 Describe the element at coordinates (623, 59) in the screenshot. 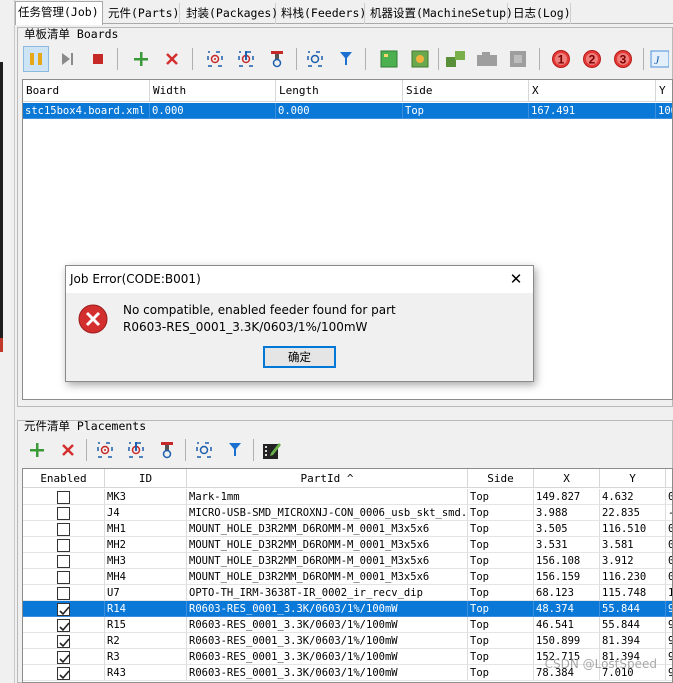

I see `step-3-button: 3` at that location.